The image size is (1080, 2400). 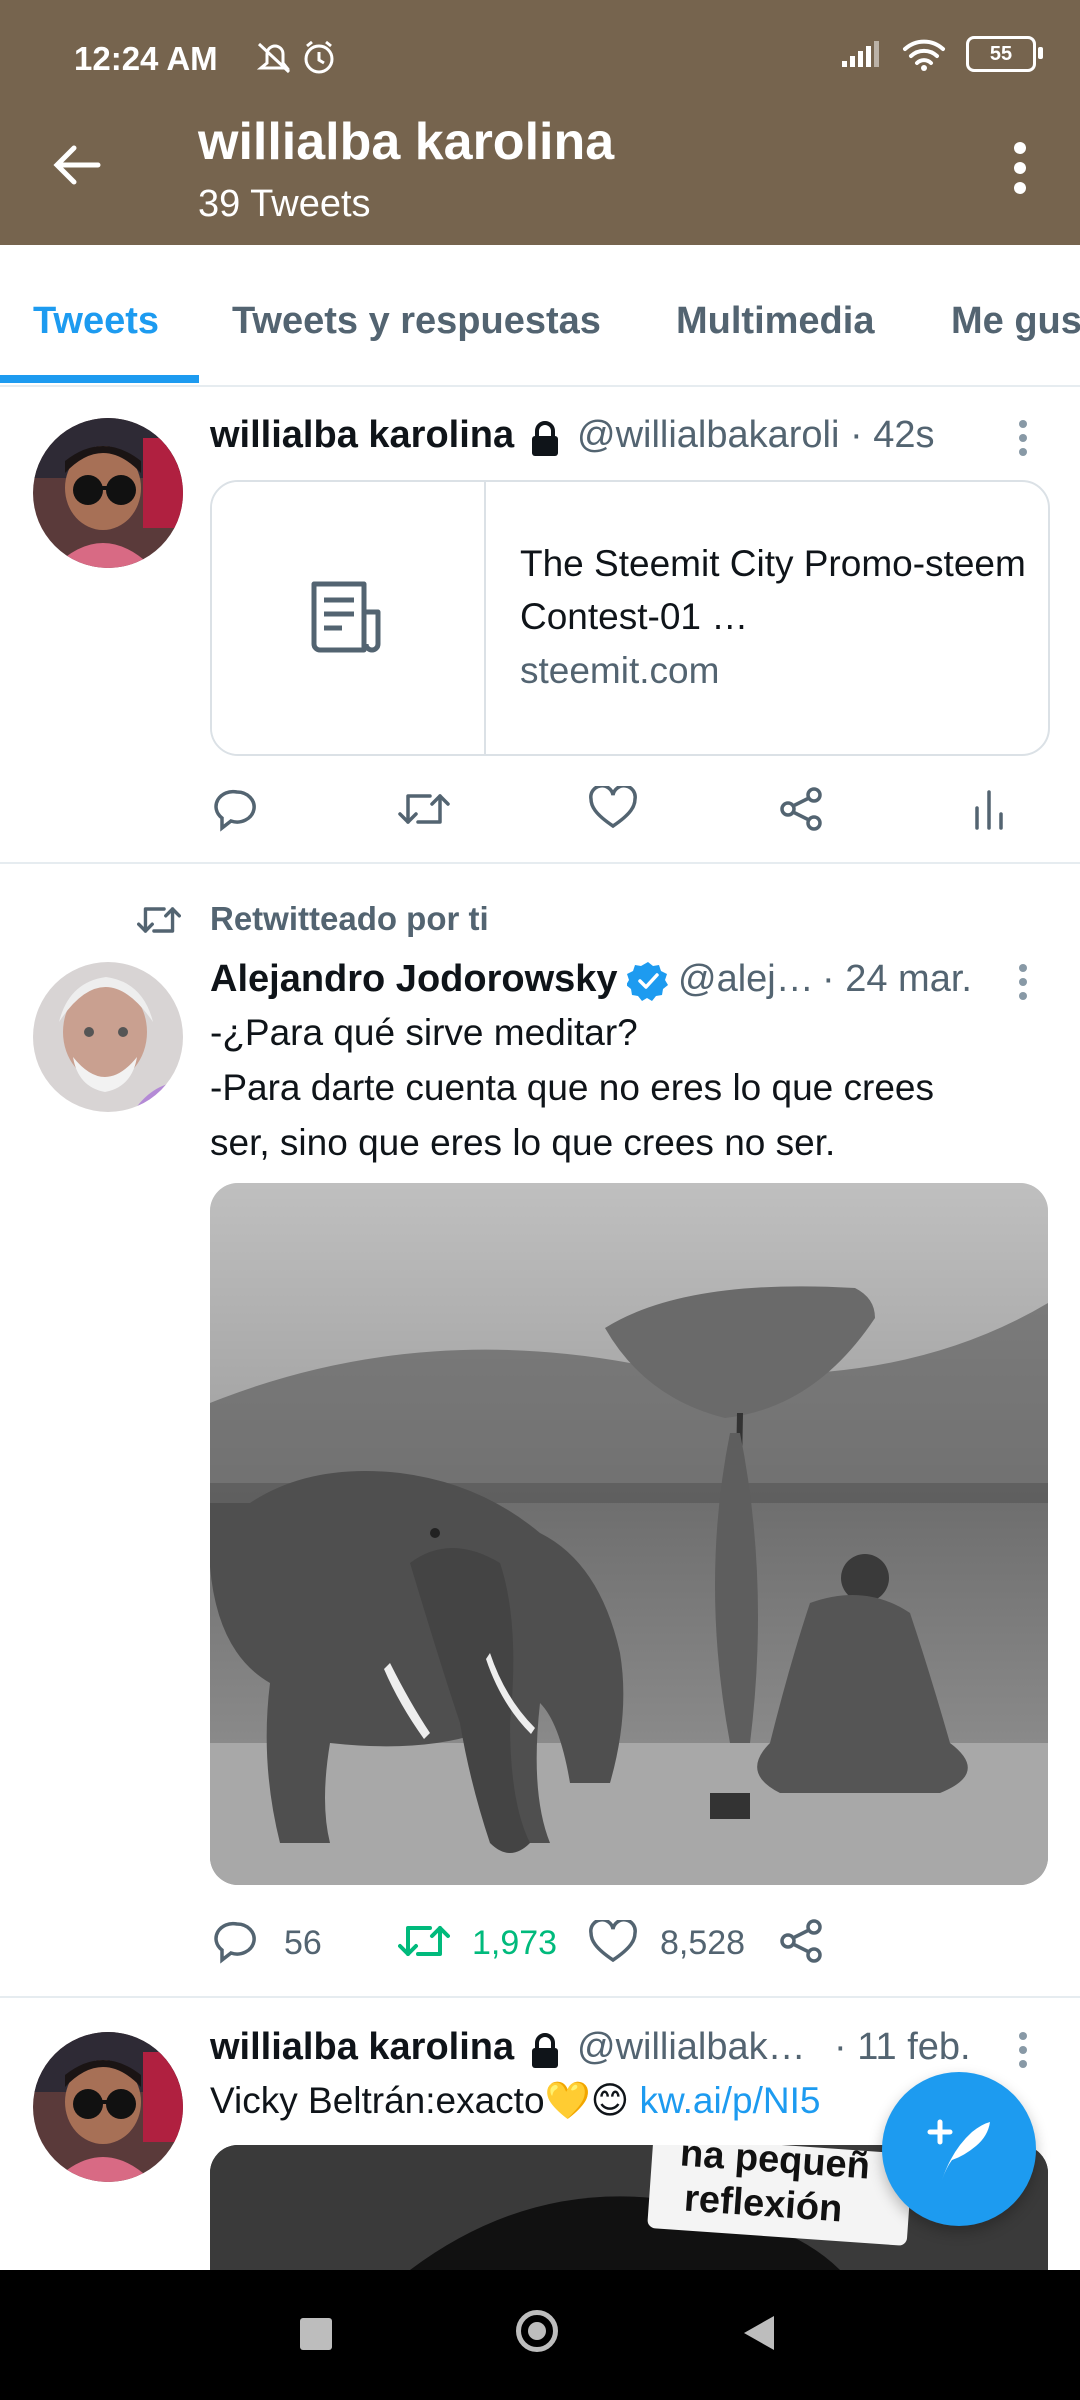 What do you see at coordinates (759, 2333) in the screenshot?
I see `back-nav-icon` at bounding box center [759, 2333].